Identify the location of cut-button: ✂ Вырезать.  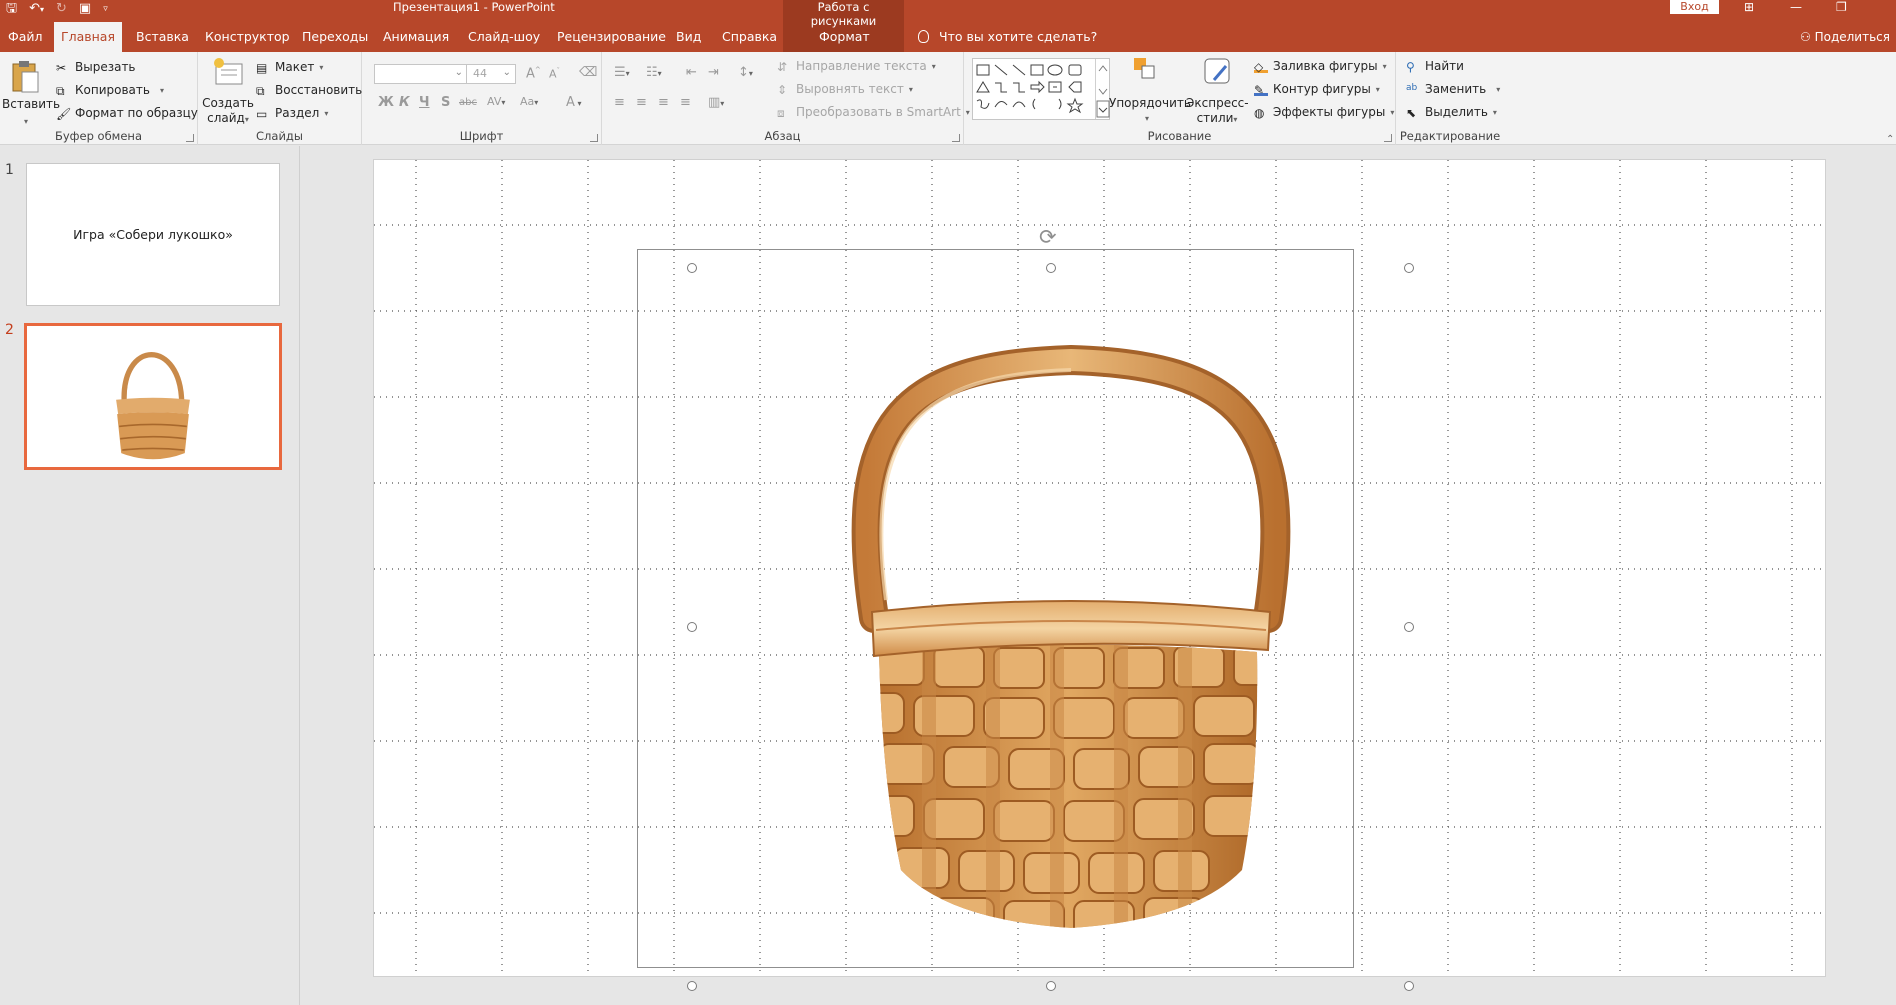
(96, 67).